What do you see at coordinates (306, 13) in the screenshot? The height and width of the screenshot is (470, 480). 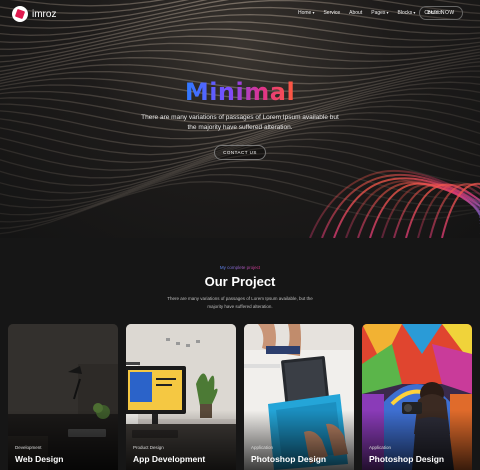 I see `nav-item-home: Home` at bounding box center [306, 13].